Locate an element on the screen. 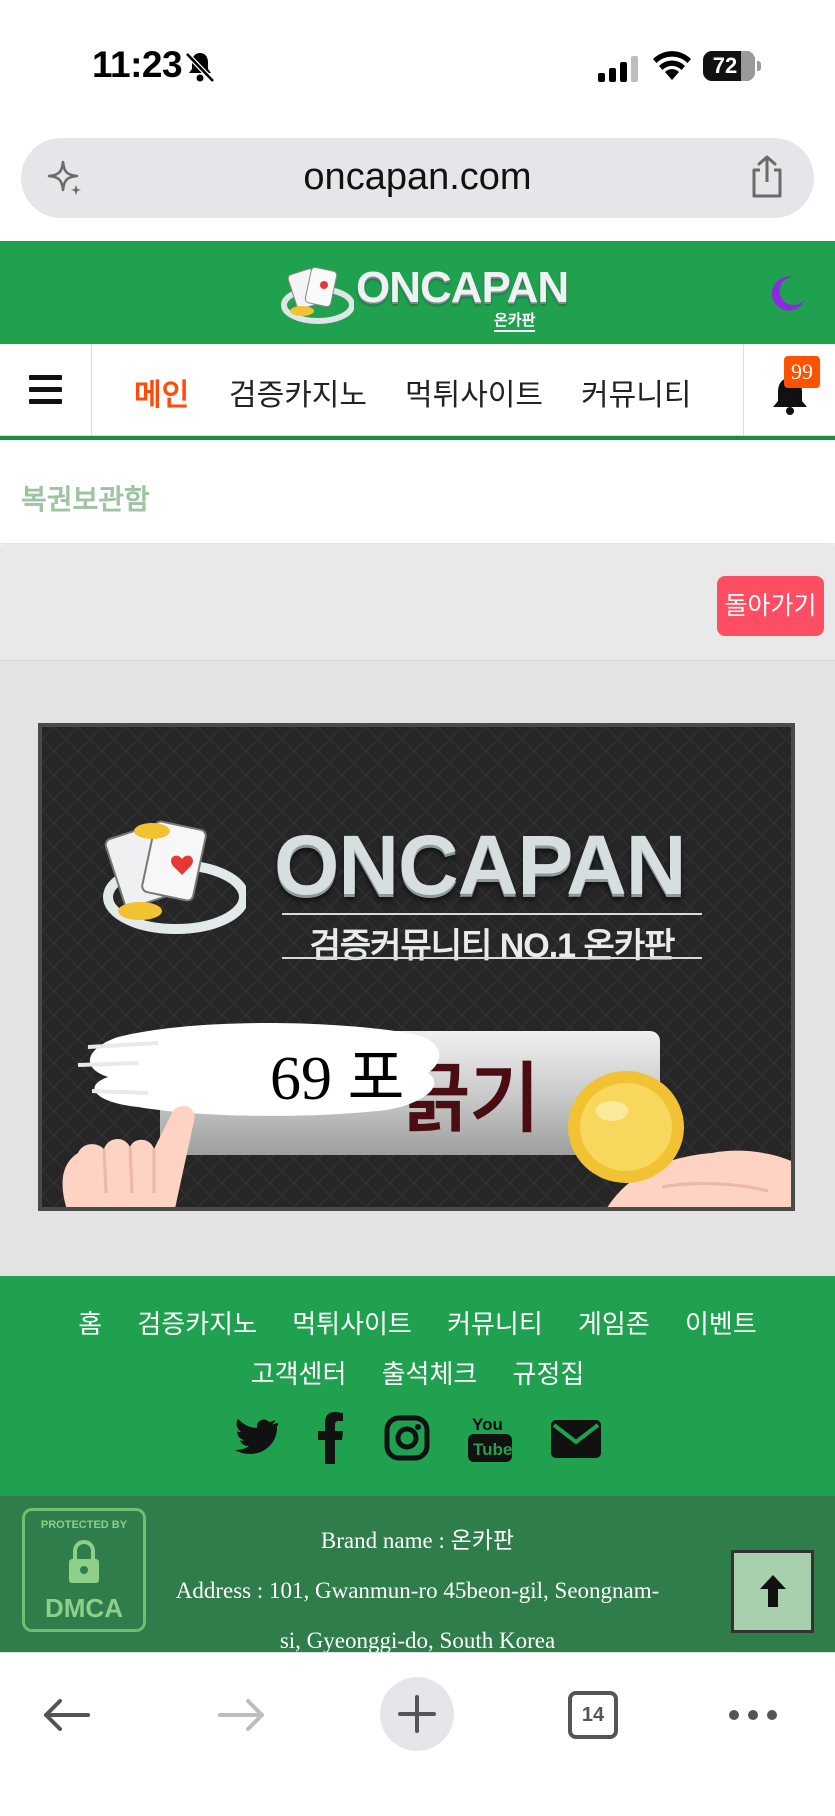 The width and height of the screenshot is (835, 1816). address-bar: oncapan.com is located at coordinates (417, 178).